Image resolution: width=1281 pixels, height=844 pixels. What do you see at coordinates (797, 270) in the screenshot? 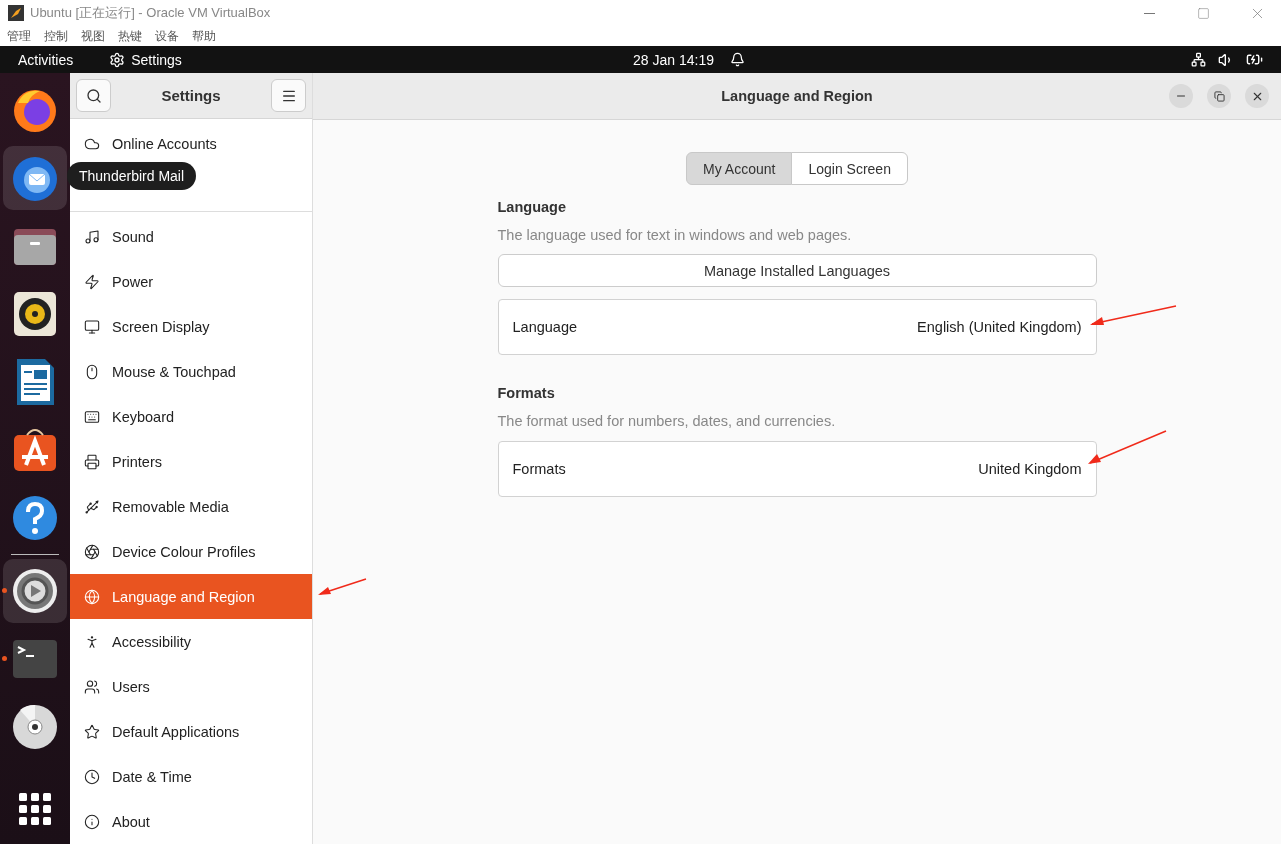
I see `manage-languages-button: Manage Installed Languages` at bounding box center [797, 270].